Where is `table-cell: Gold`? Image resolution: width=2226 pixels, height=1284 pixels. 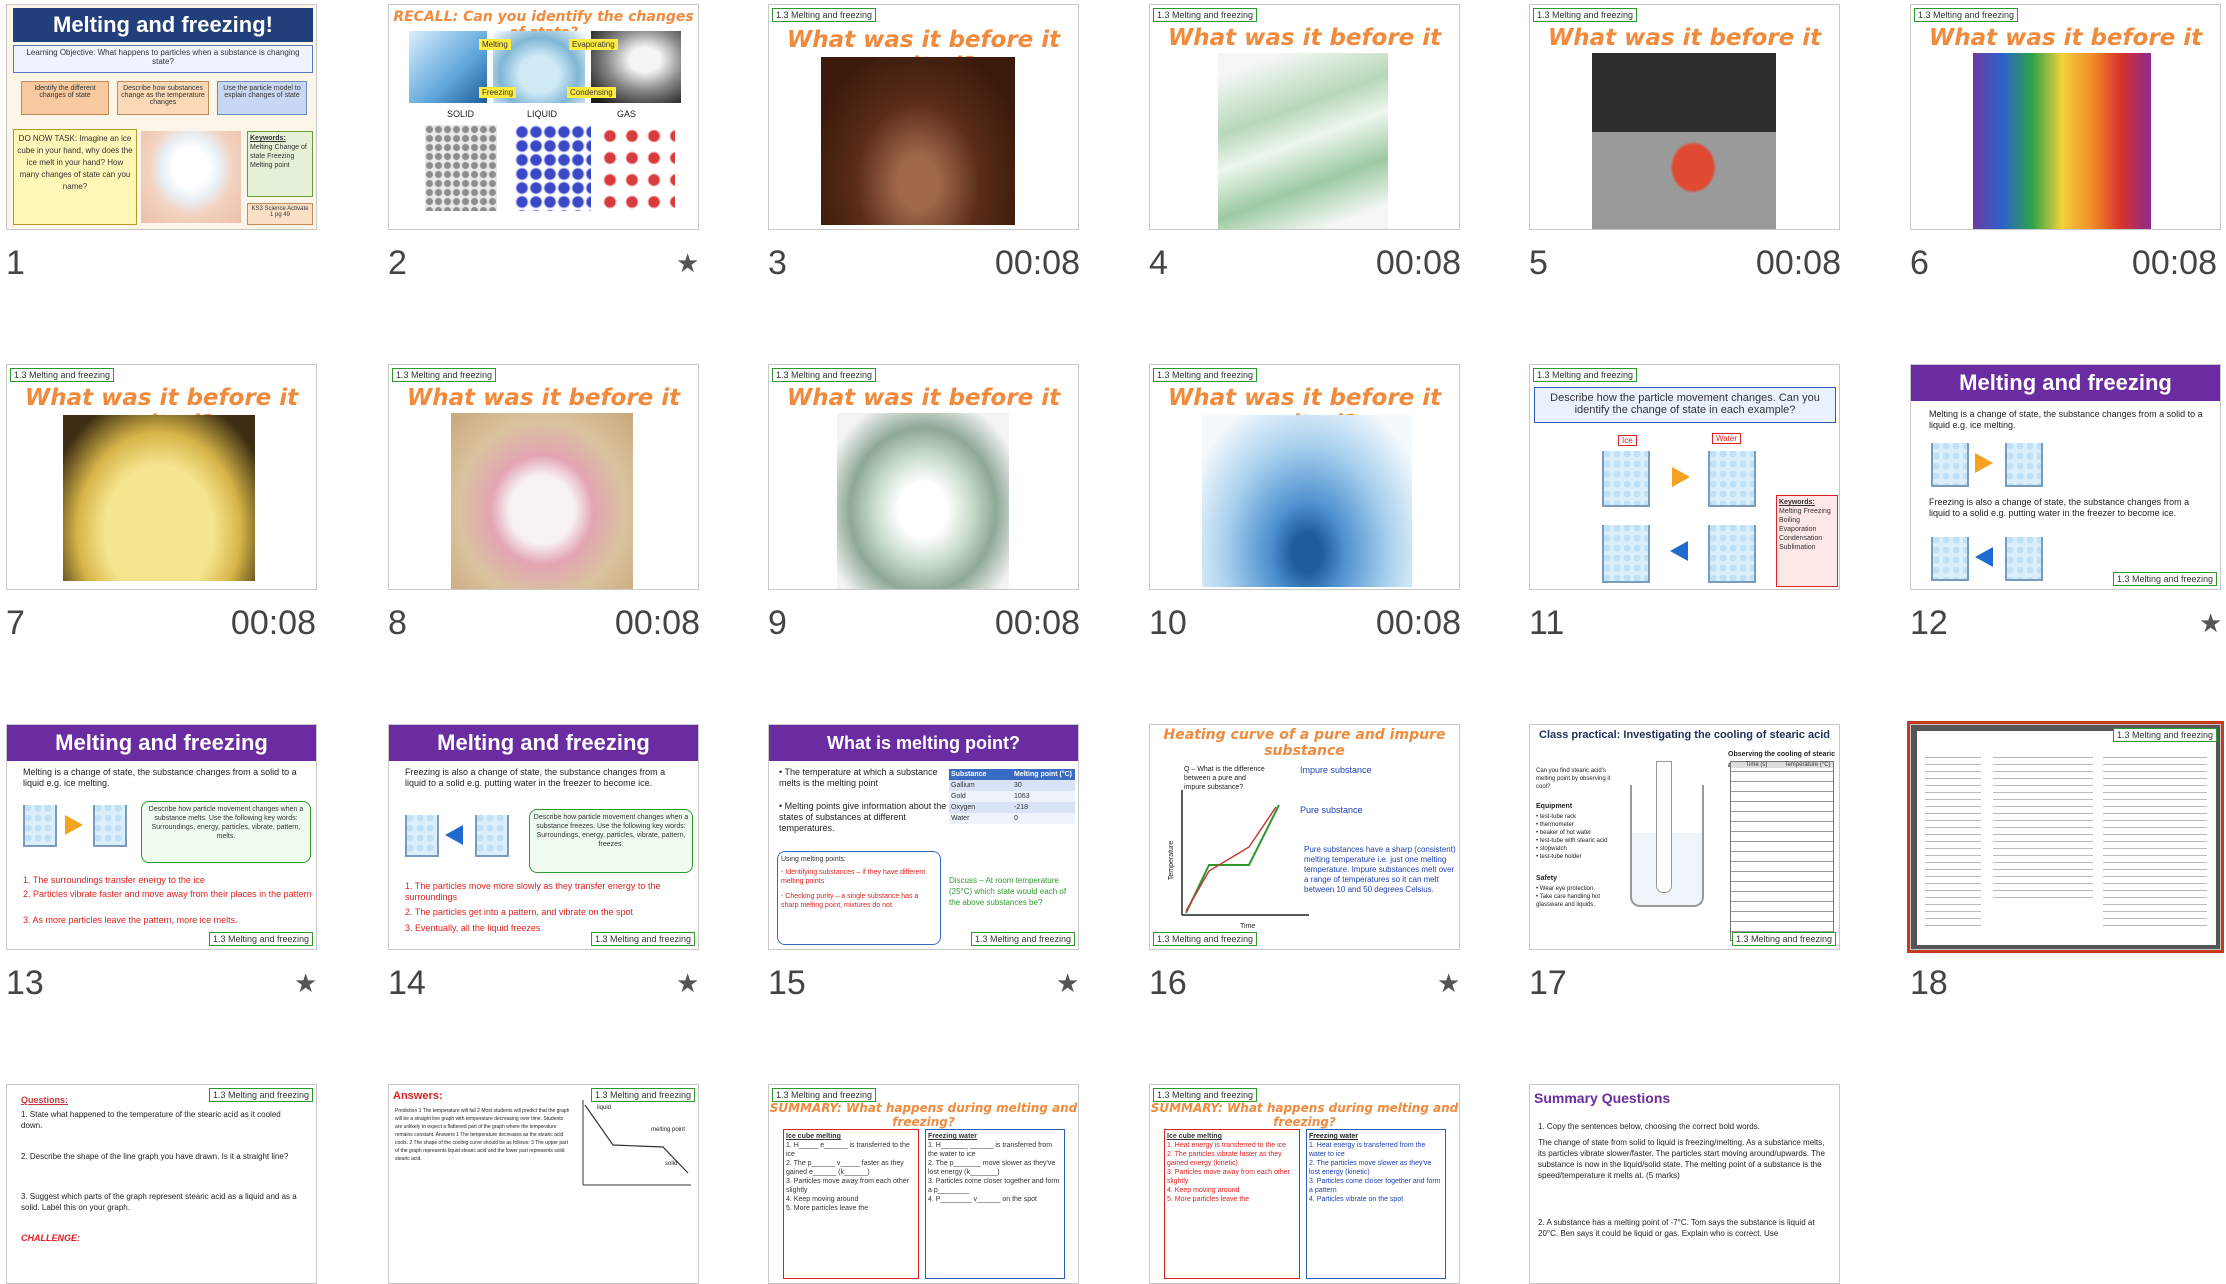 table-cell: Gold is located at coordinates (958, 796).